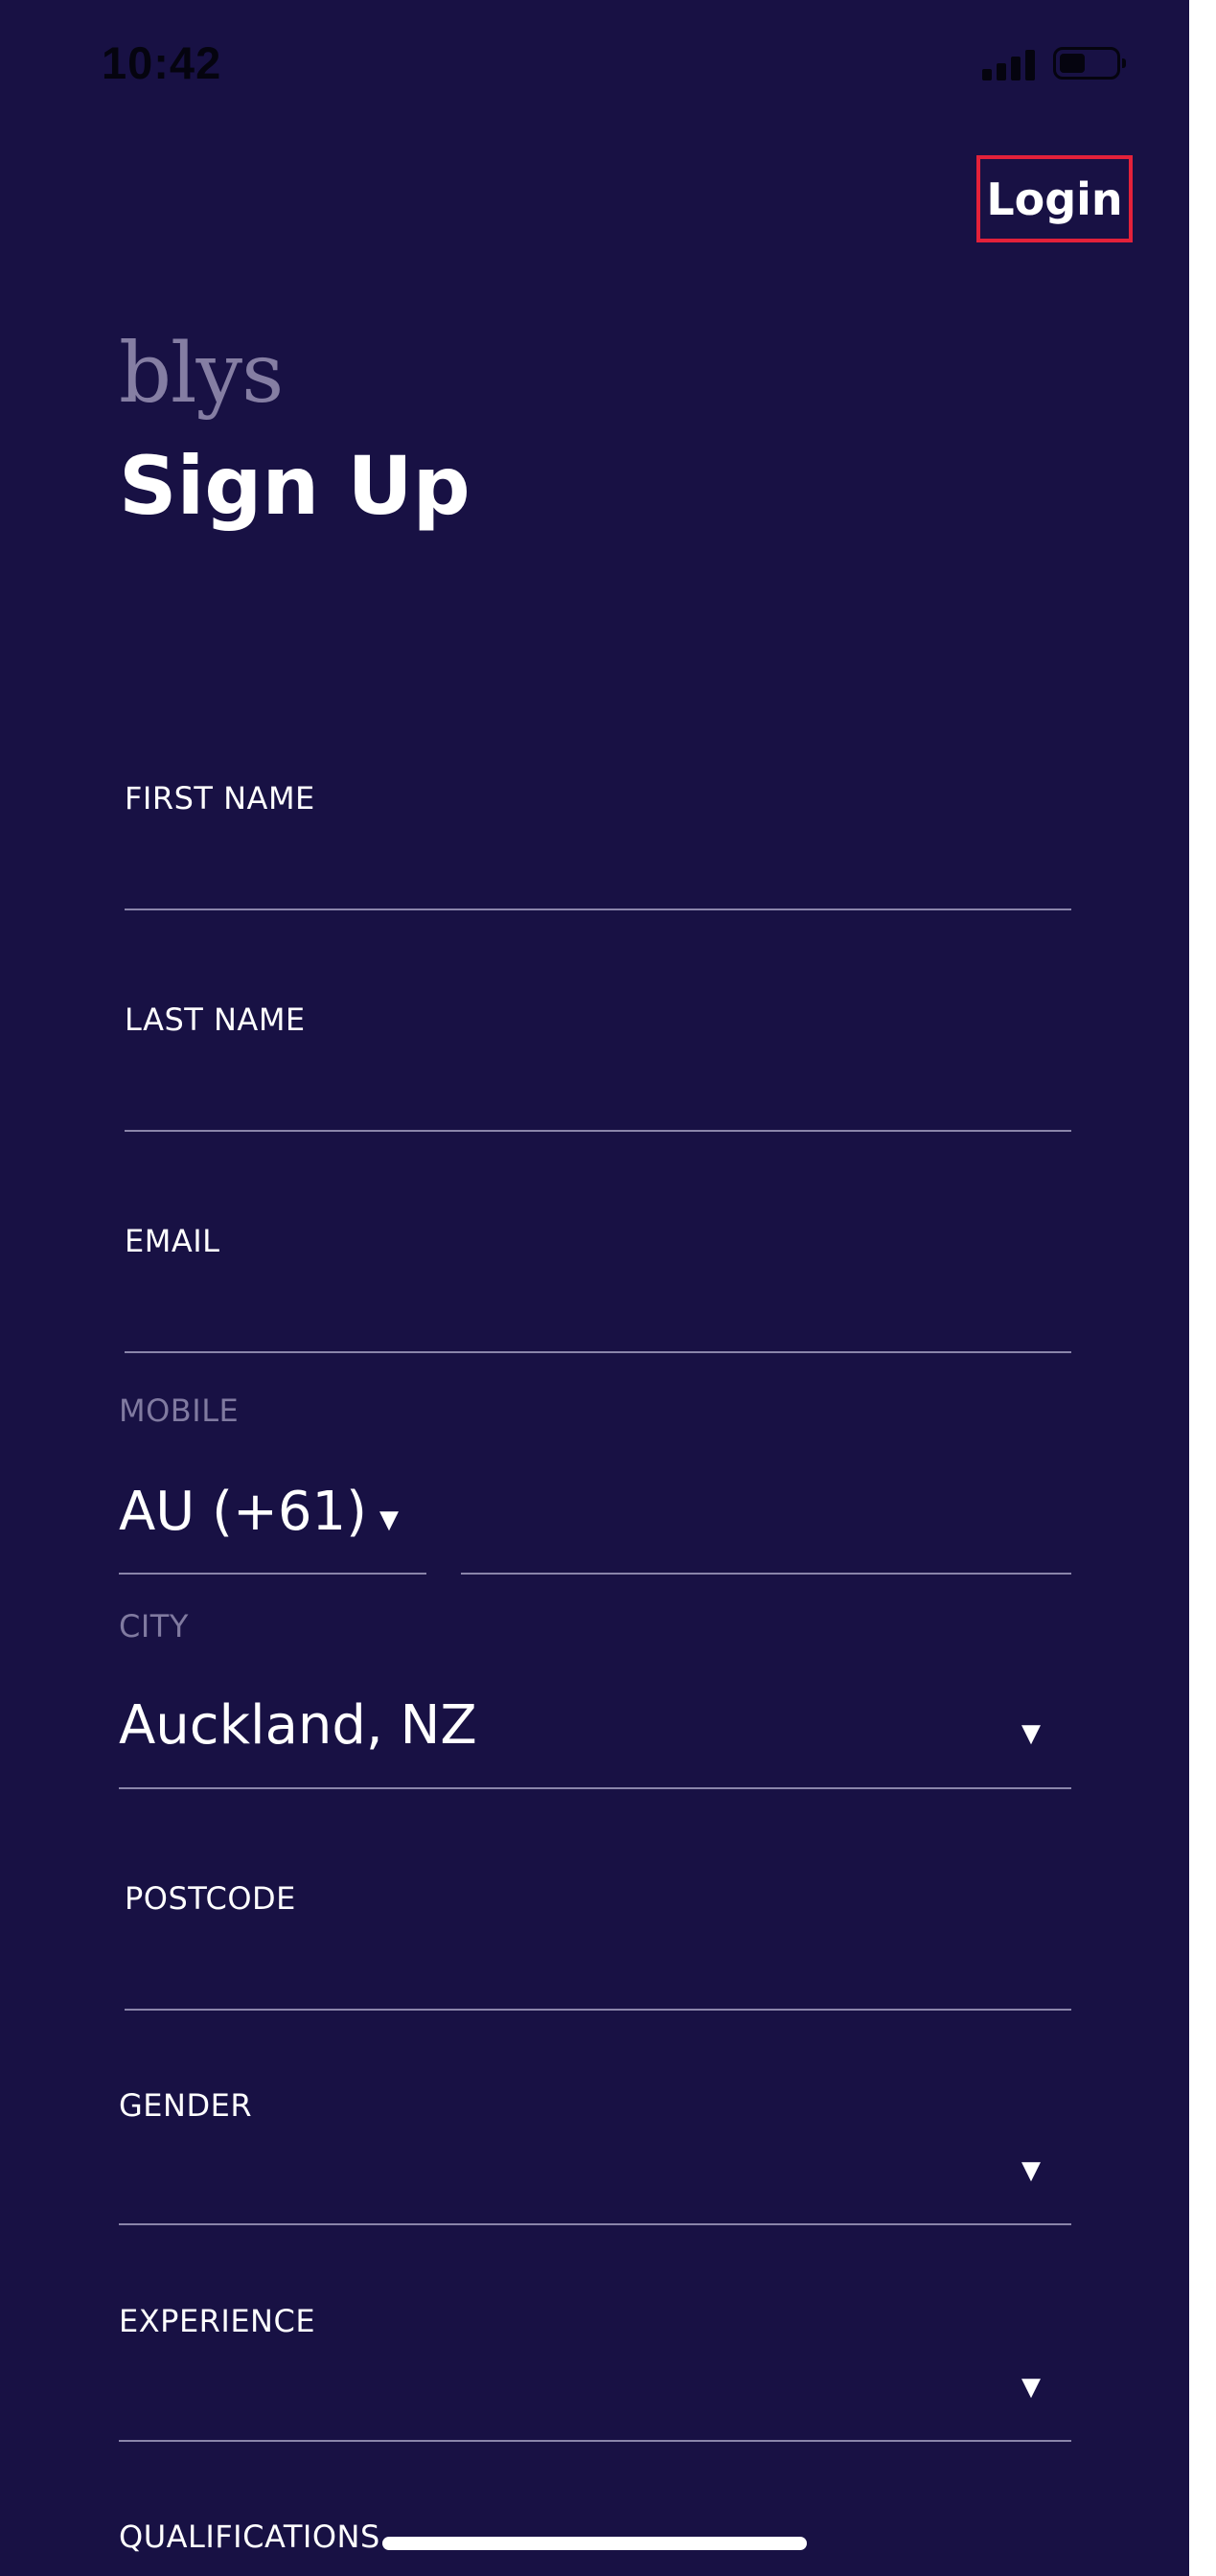 This screenshot has width=1216, height=2576. Describe the element at coordinates (249, 2536) in the screenshot. I see `qualifications-label: QUALIFICATIONS` at that location.